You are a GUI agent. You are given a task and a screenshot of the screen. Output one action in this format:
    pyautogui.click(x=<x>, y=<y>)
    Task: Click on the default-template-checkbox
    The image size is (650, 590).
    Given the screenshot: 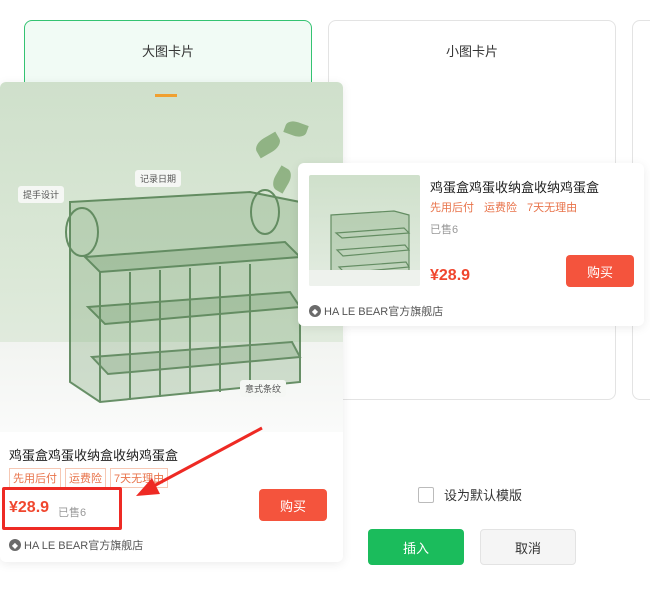 What is the action you would take?
    pyautogui.click(x=426, y=494)
    